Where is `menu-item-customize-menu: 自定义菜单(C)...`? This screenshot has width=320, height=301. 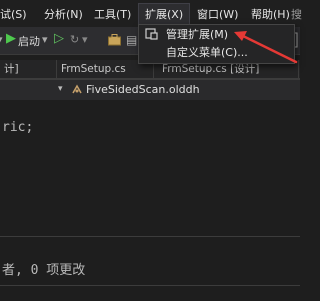 menu-item-customize-menu: 自定义菜单(C)... is located at coordinates (216, 53).